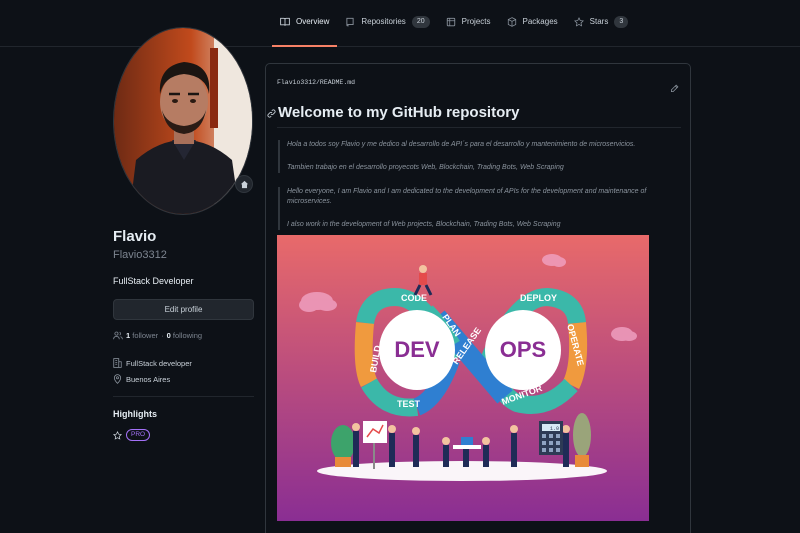 The height and width of the screenshot is (533, 800). I want to click on tab-packages: Packages, so click(532, 30).